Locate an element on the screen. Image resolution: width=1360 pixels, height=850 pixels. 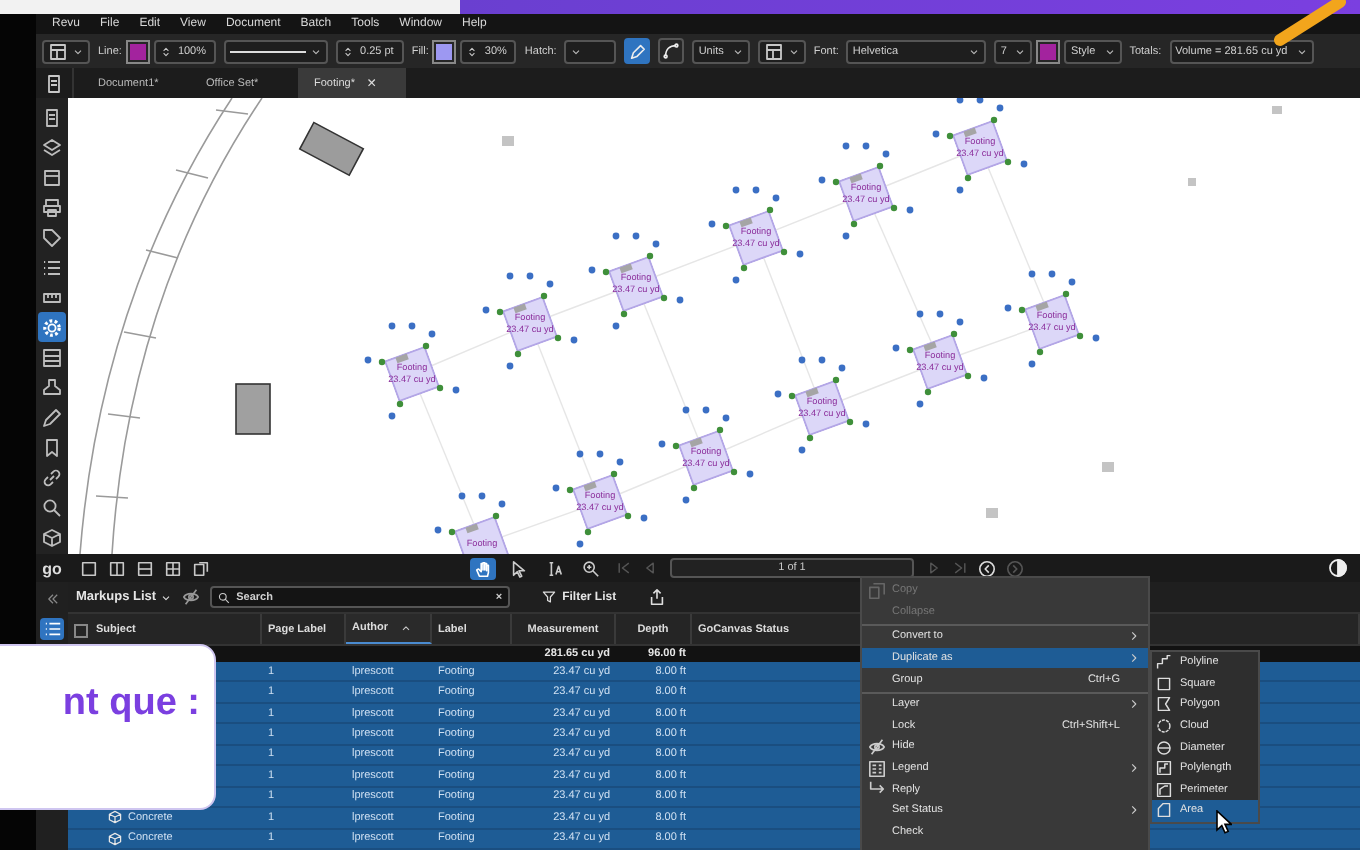
curve-icon is located at coordinates (671, 51).